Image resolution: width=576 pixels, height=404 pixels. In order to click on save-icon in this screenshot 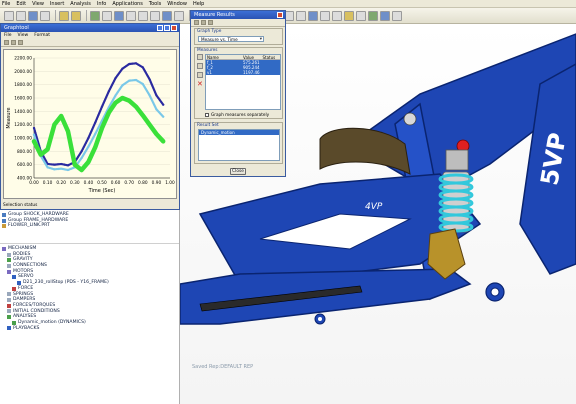, I will do `click(33, 15)`.